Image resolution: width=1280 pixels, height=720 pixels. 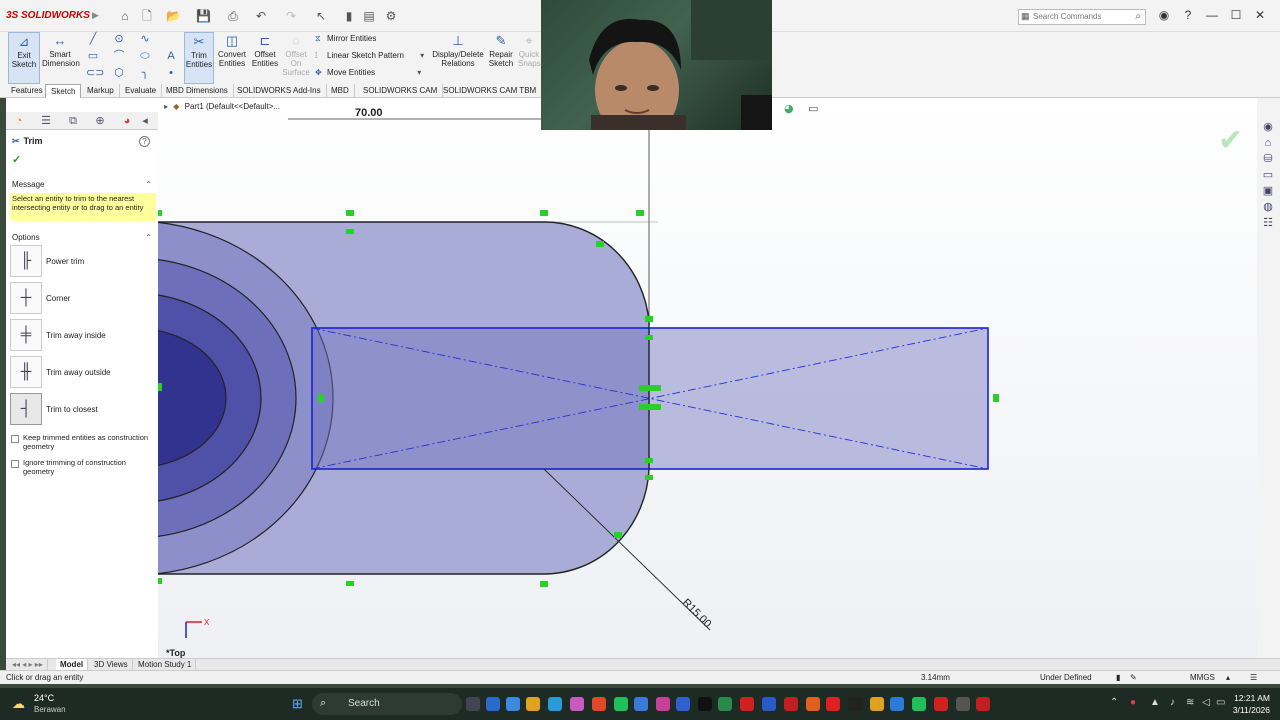 I want to click on move-entities-button: ✥ Move Entities ▾, so click(x=368, y=72).